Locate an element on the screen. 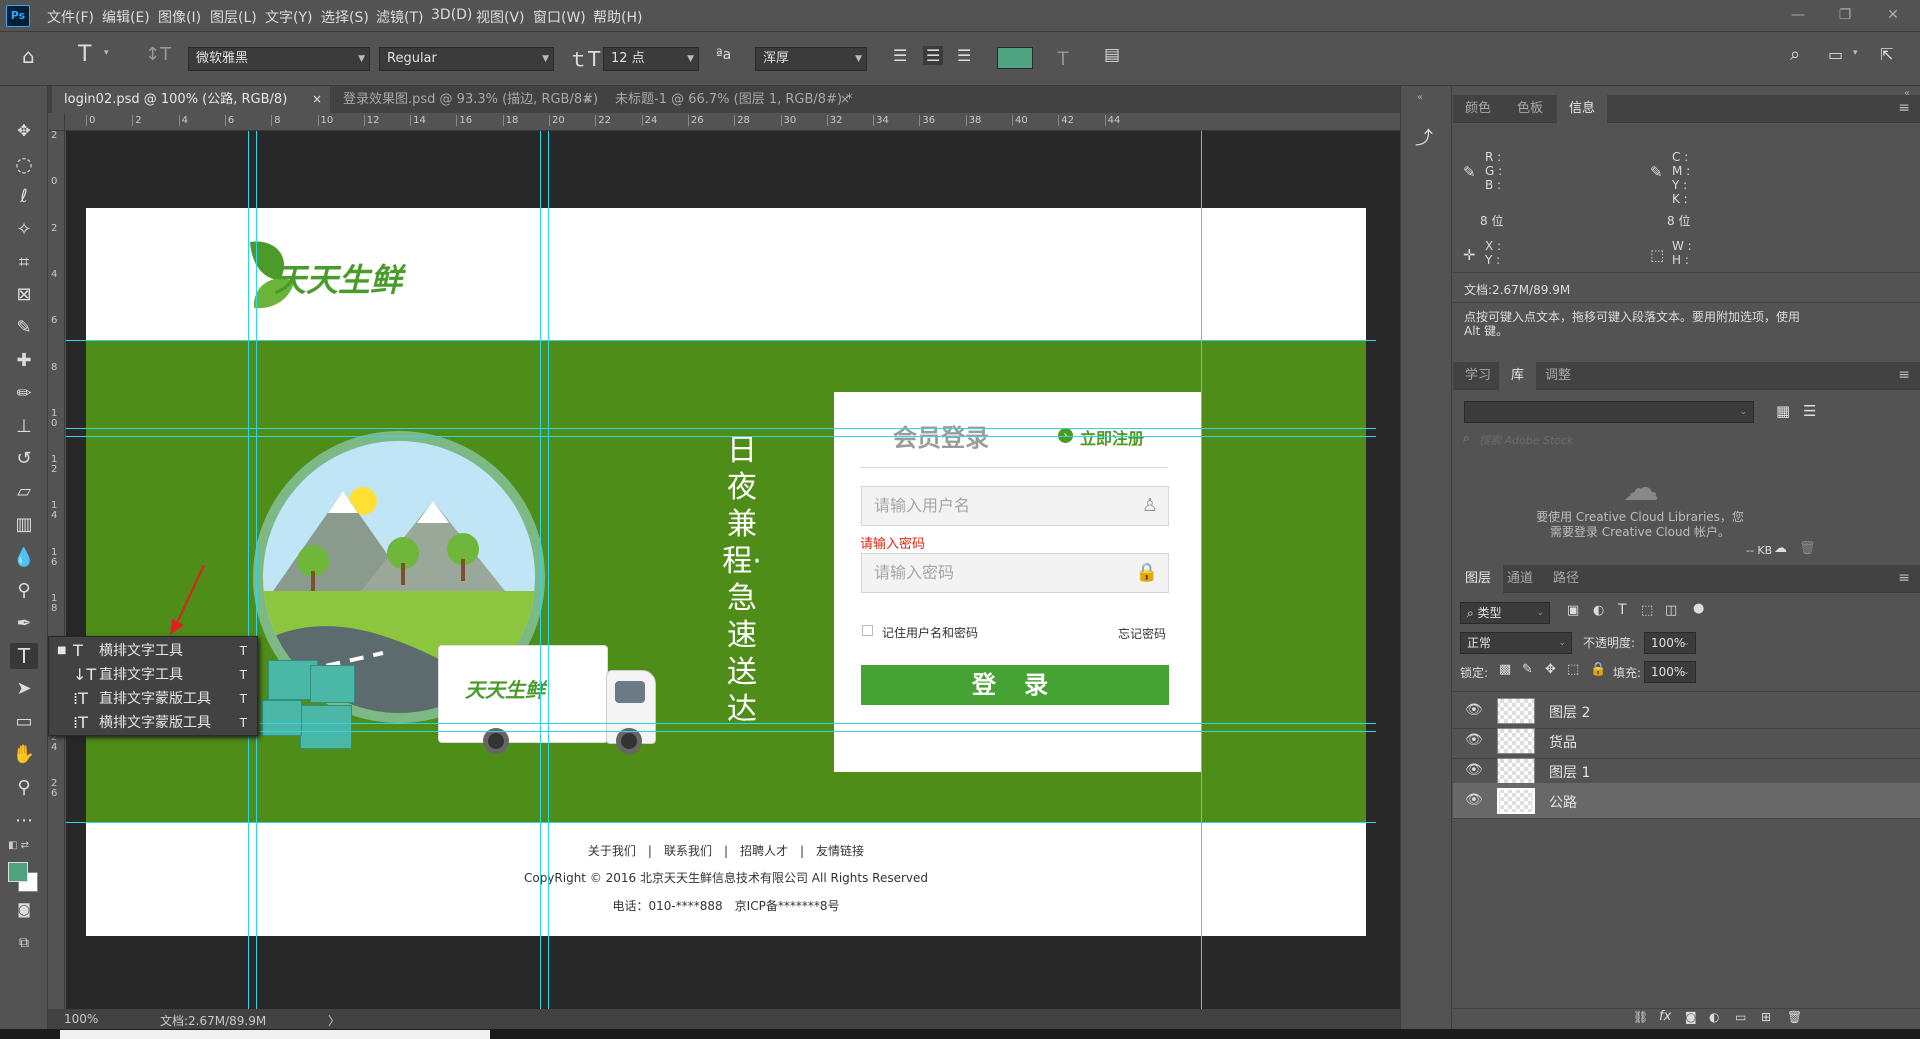 Image resolution: width=1920 pixels, height=1039 pixels. menu-file: 文件(F) is located at coordinates (70, 17).